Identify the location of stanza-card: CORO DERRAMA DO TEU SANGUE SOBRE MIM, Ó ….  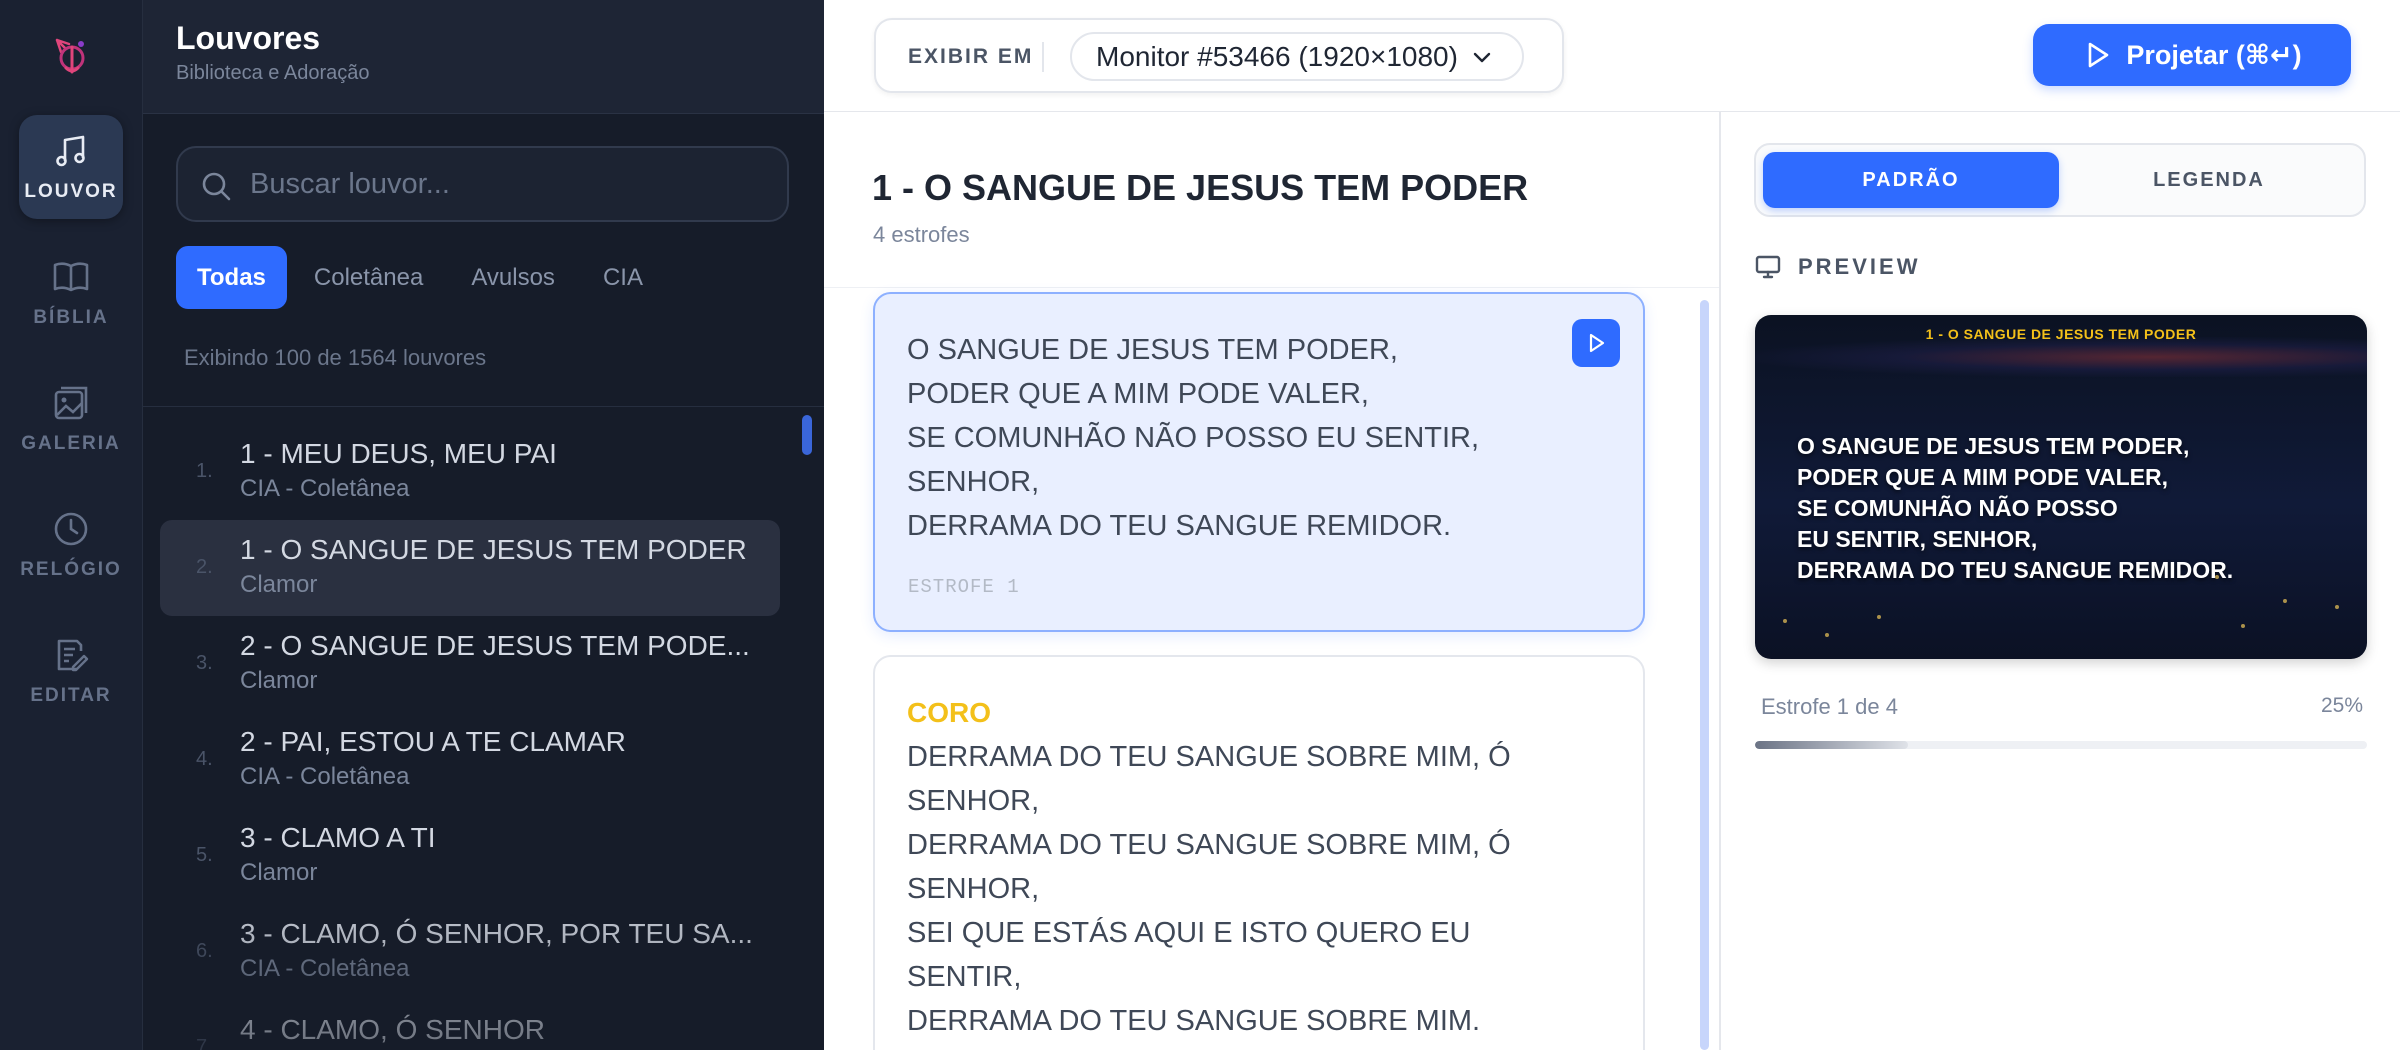
(1259, 852).